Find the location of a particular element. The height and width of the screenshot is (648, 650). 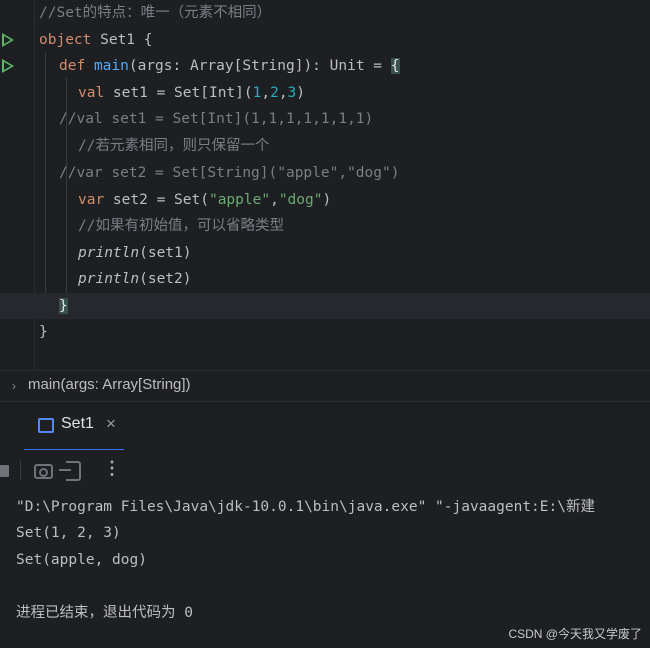

code-line-4: val set1 = Set[Int](1,2,3) is located at coordinates (325, 93).